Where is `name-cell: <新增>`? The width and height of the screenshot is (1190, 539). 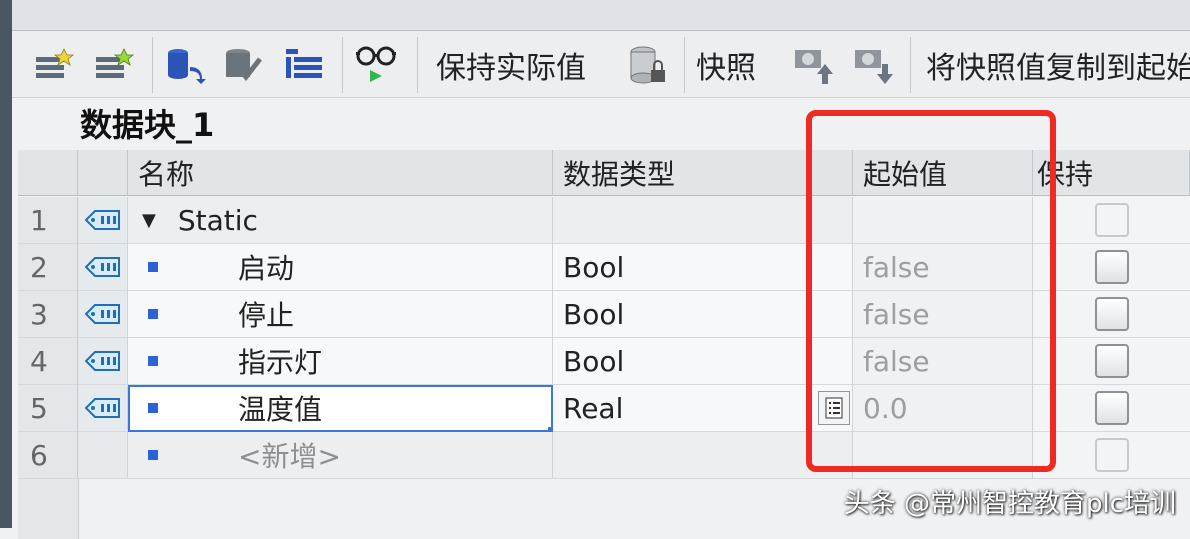 name-cell: <新增> is located at coordinates (340, 455).